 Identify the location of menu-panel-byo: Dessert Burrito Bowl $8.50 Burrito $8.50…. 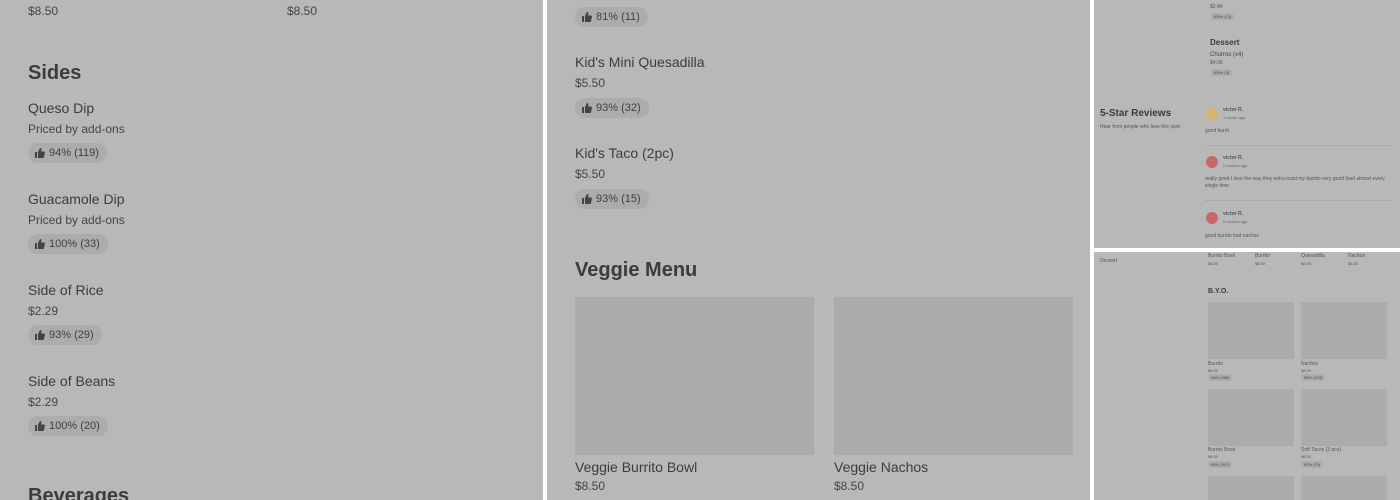
(1247, 376).